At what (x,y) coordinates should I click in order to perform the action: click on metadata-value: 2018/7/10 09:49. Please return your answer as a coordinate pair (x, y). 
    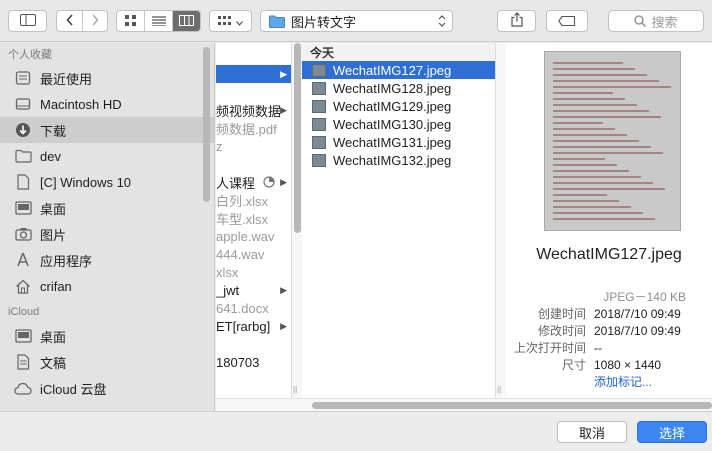
    Looking at the image, I should click on (637, 330).